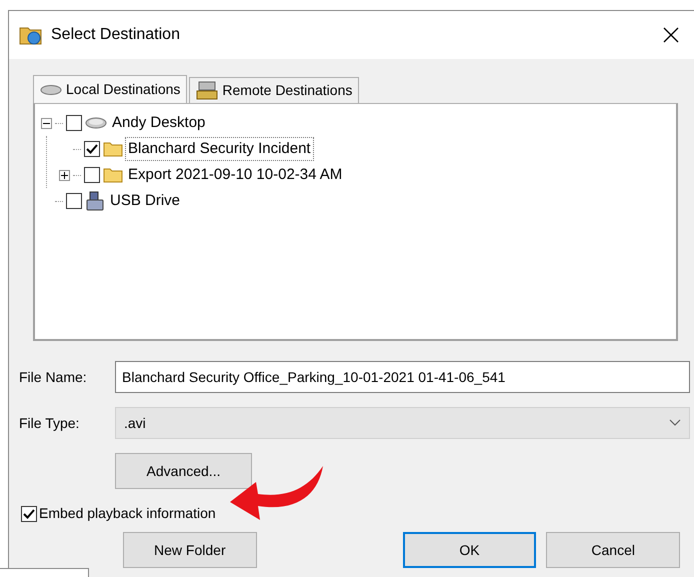 This screenshot has height=577, width=694. Describe the element at coordinates (402, 423) in the screenshot. I see `file-type-dropdown: .avi` at that location.